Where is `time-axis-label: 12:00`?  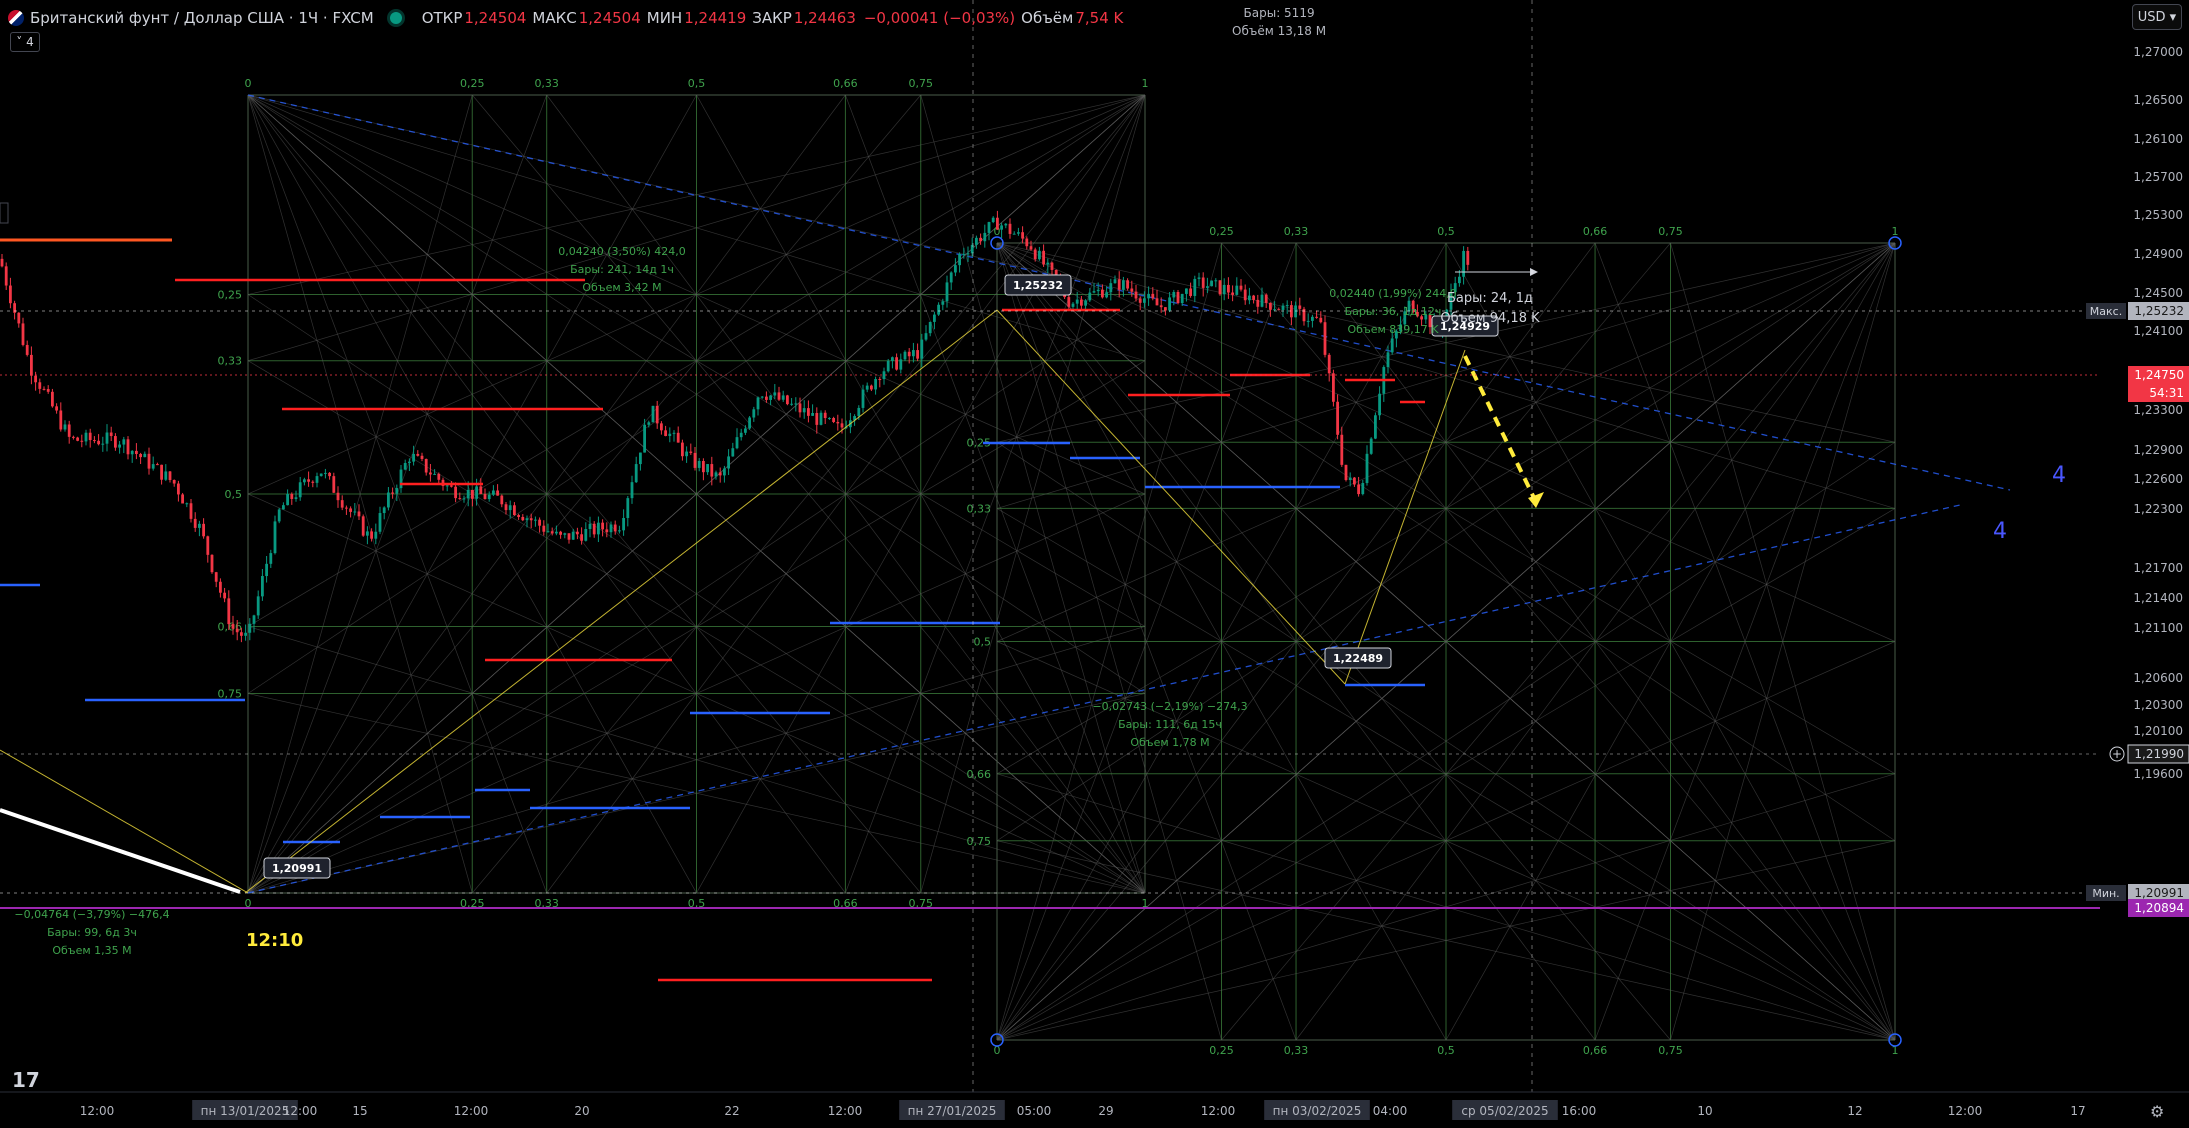 time-axis-label: 12:00 is located at coordinates (471, 1111).